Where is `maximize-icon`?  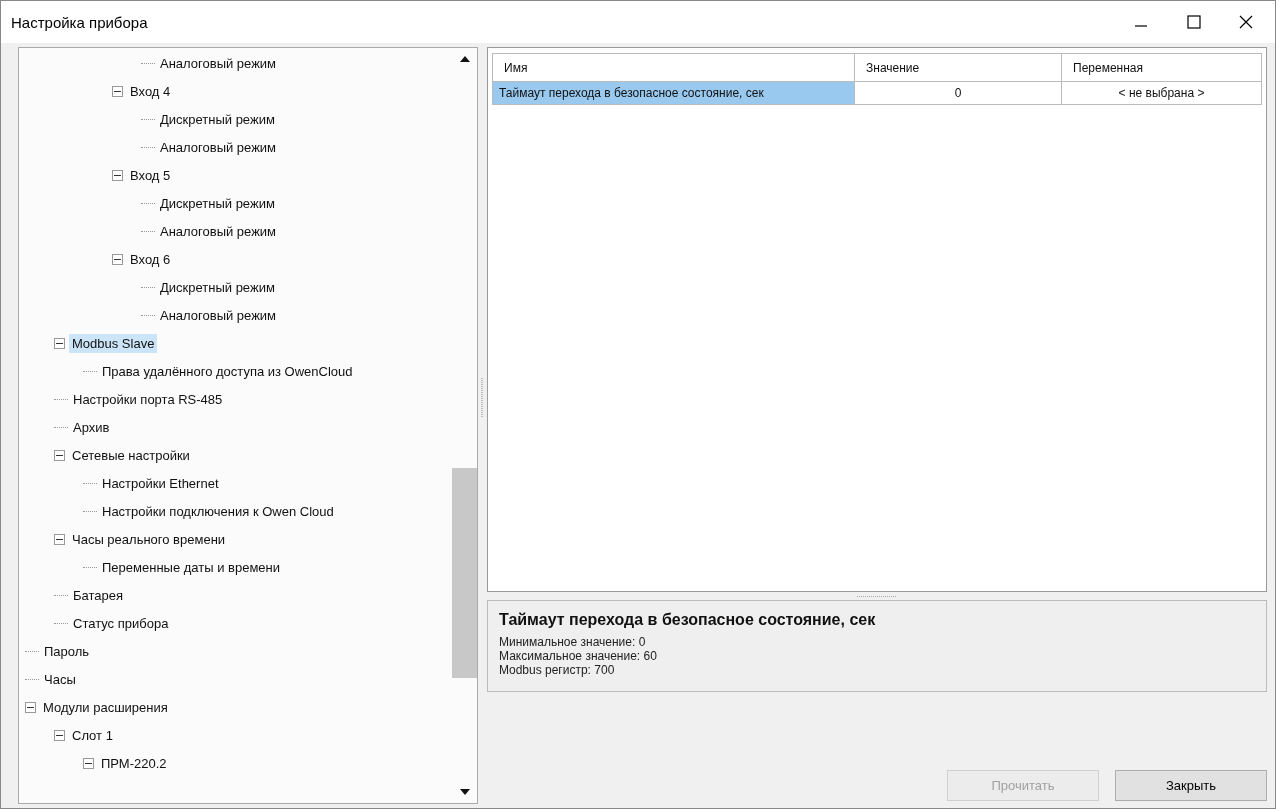 maximize-icon is located at coordinates (1194, 22).